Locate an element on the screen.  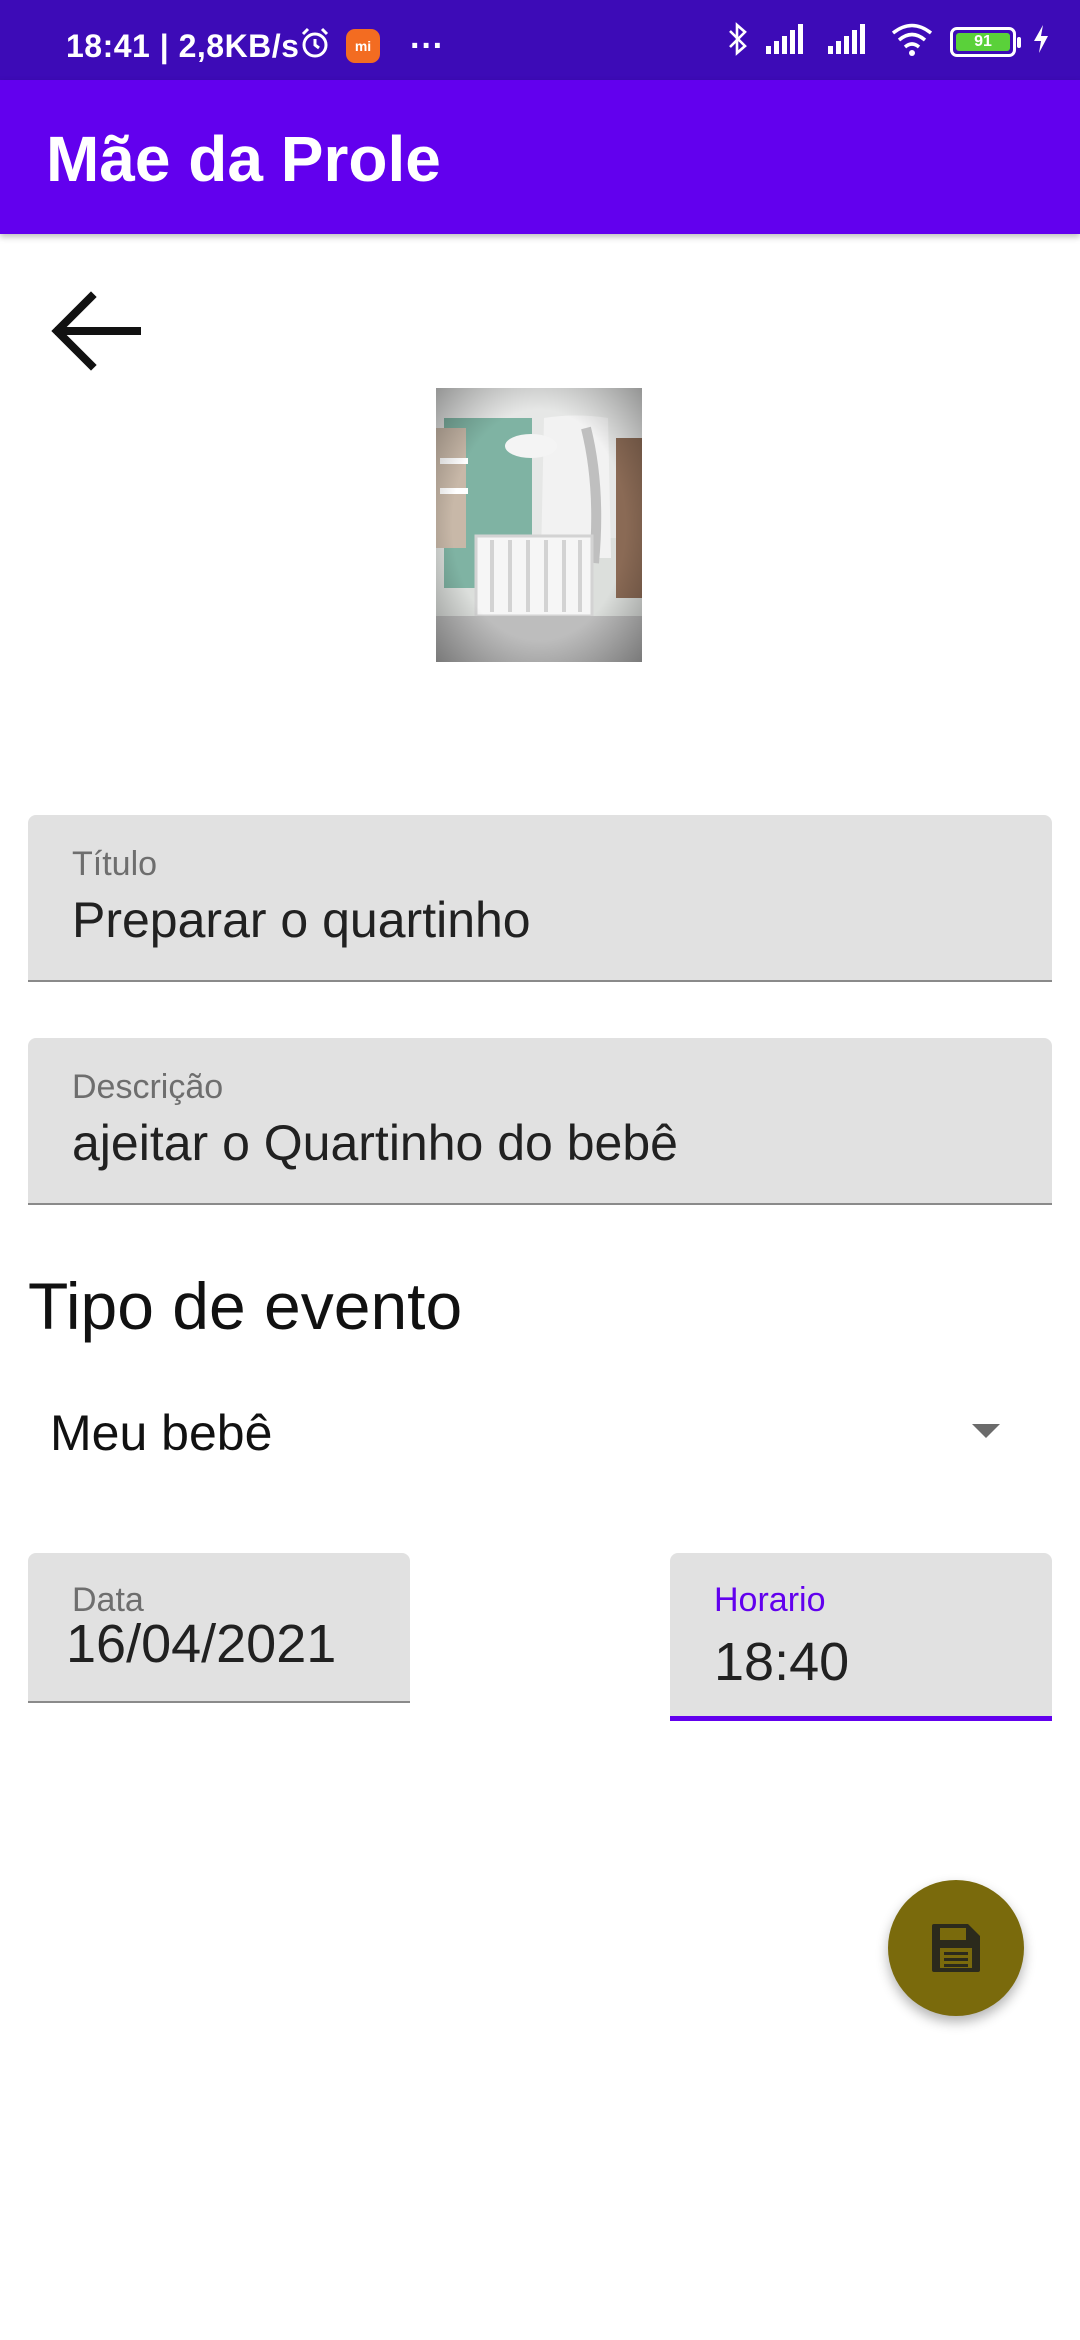
date-field: Data 16/04/2021 is located at coordinates (219, 1628).